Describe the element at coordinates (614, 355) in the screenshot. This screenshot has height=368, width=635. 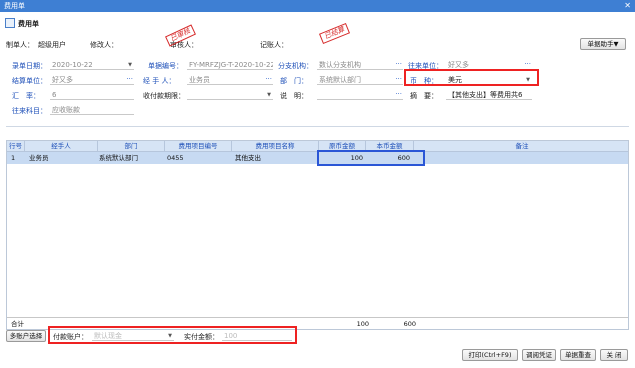
I see `close-button: 关 闭` at that location.